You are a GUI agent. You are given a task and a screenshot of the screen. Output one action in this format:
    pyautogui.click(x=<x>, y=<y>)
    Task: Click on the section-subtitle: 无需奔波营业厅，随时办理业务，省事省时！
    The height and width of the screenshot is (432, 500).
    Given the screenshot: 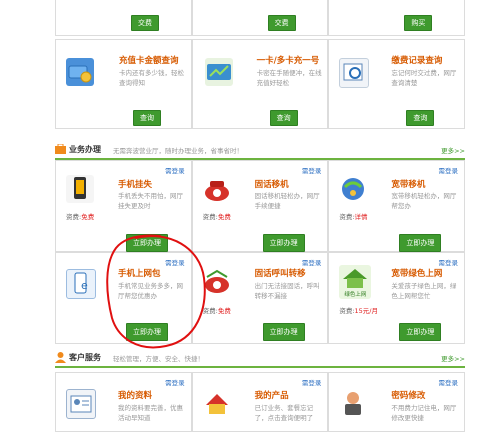 What is the action you would take?
    pyautogui.click(x=178, y=151)
    